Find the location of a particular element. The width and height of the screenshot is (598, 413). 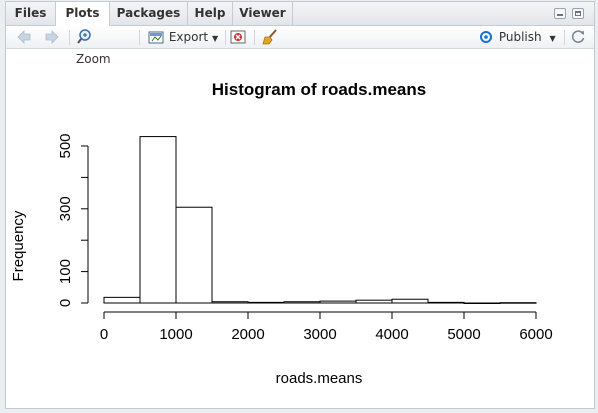

tab-bar: Files Plots Packages Help Viewer is located at coordinates (300, 14).